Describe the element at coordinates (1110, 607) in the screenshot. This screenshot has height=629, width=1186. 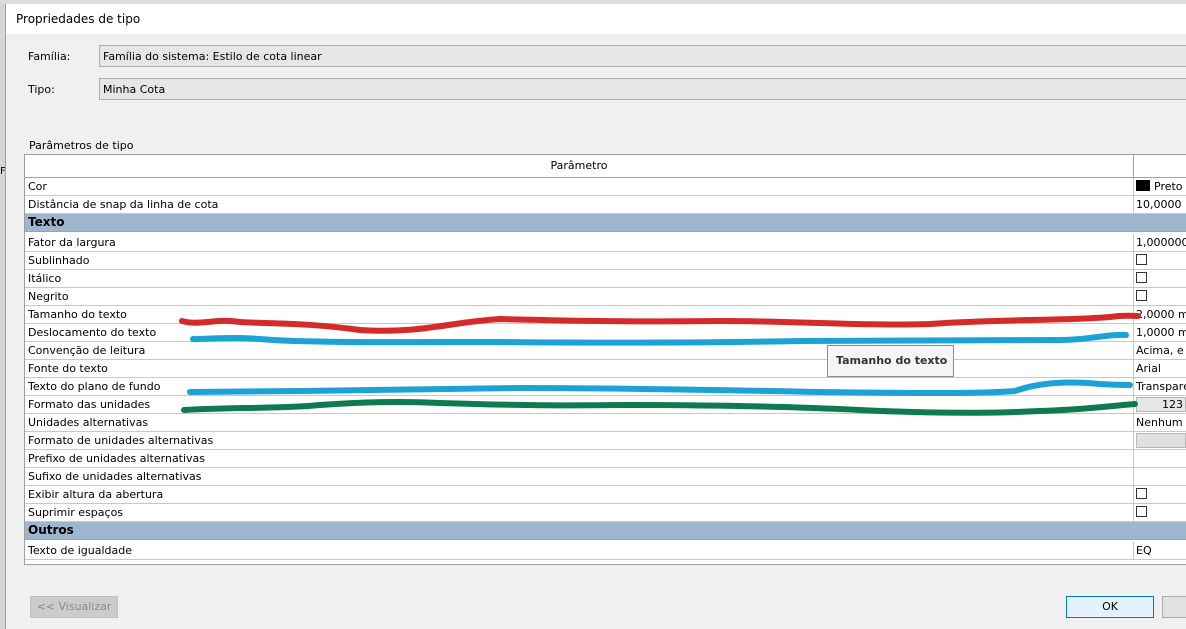
I see `ok-button: OK` at that location.